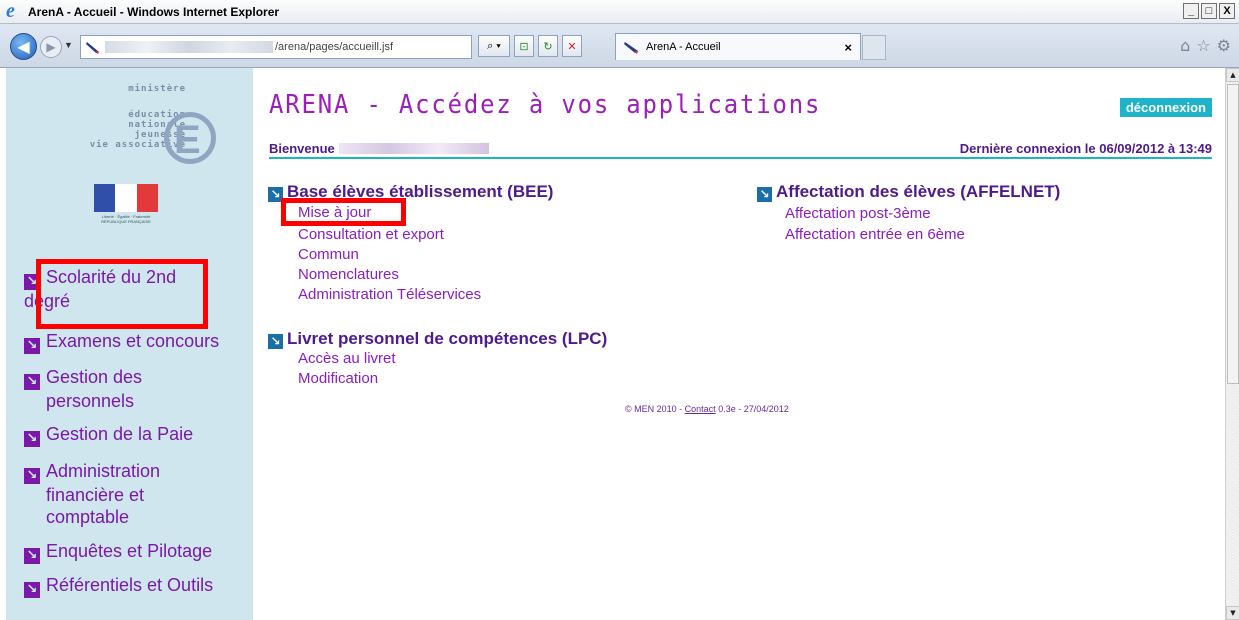  What do you see at coordinates (655, 409) in the screenshot?
I see `footer-copyright: © MEN 2010 -` at bounding box center [655, 409].